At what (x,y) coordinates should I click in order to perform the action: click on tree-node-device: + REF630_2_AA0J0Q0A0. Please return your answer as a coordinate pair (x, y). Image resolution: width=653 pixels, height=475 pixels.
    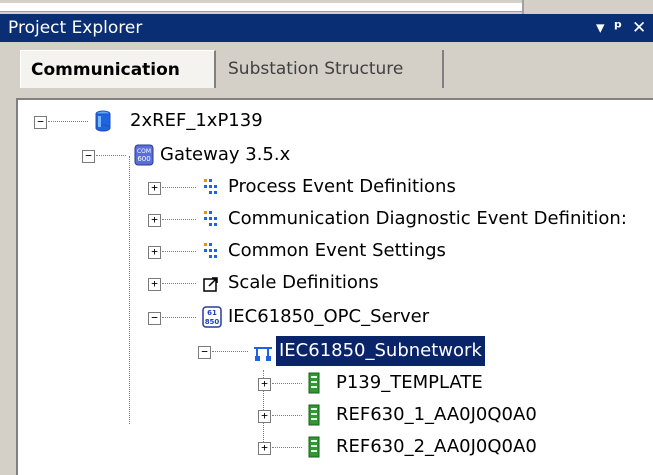
    Looking at the image, I should click on (328, 447).